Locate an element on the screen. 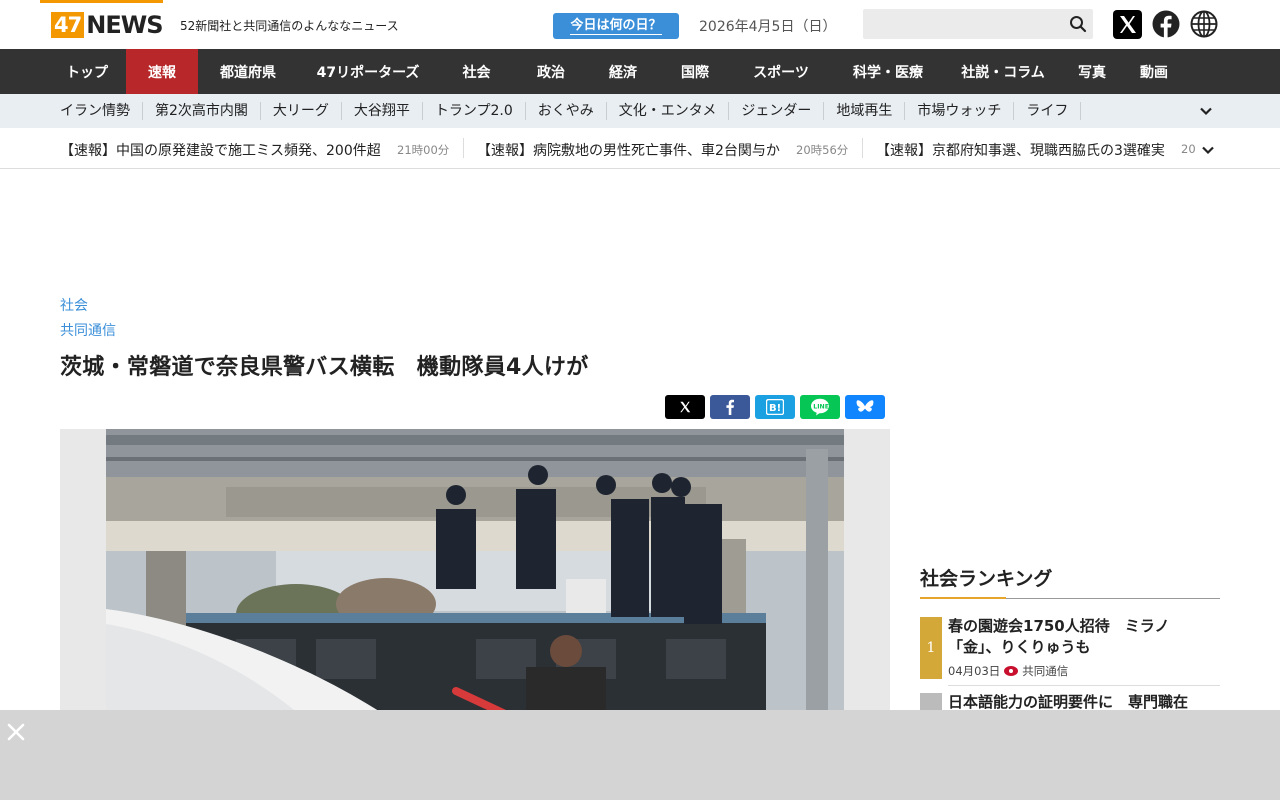  nav-item-international: 国際 is located at coordinates (695, 71).